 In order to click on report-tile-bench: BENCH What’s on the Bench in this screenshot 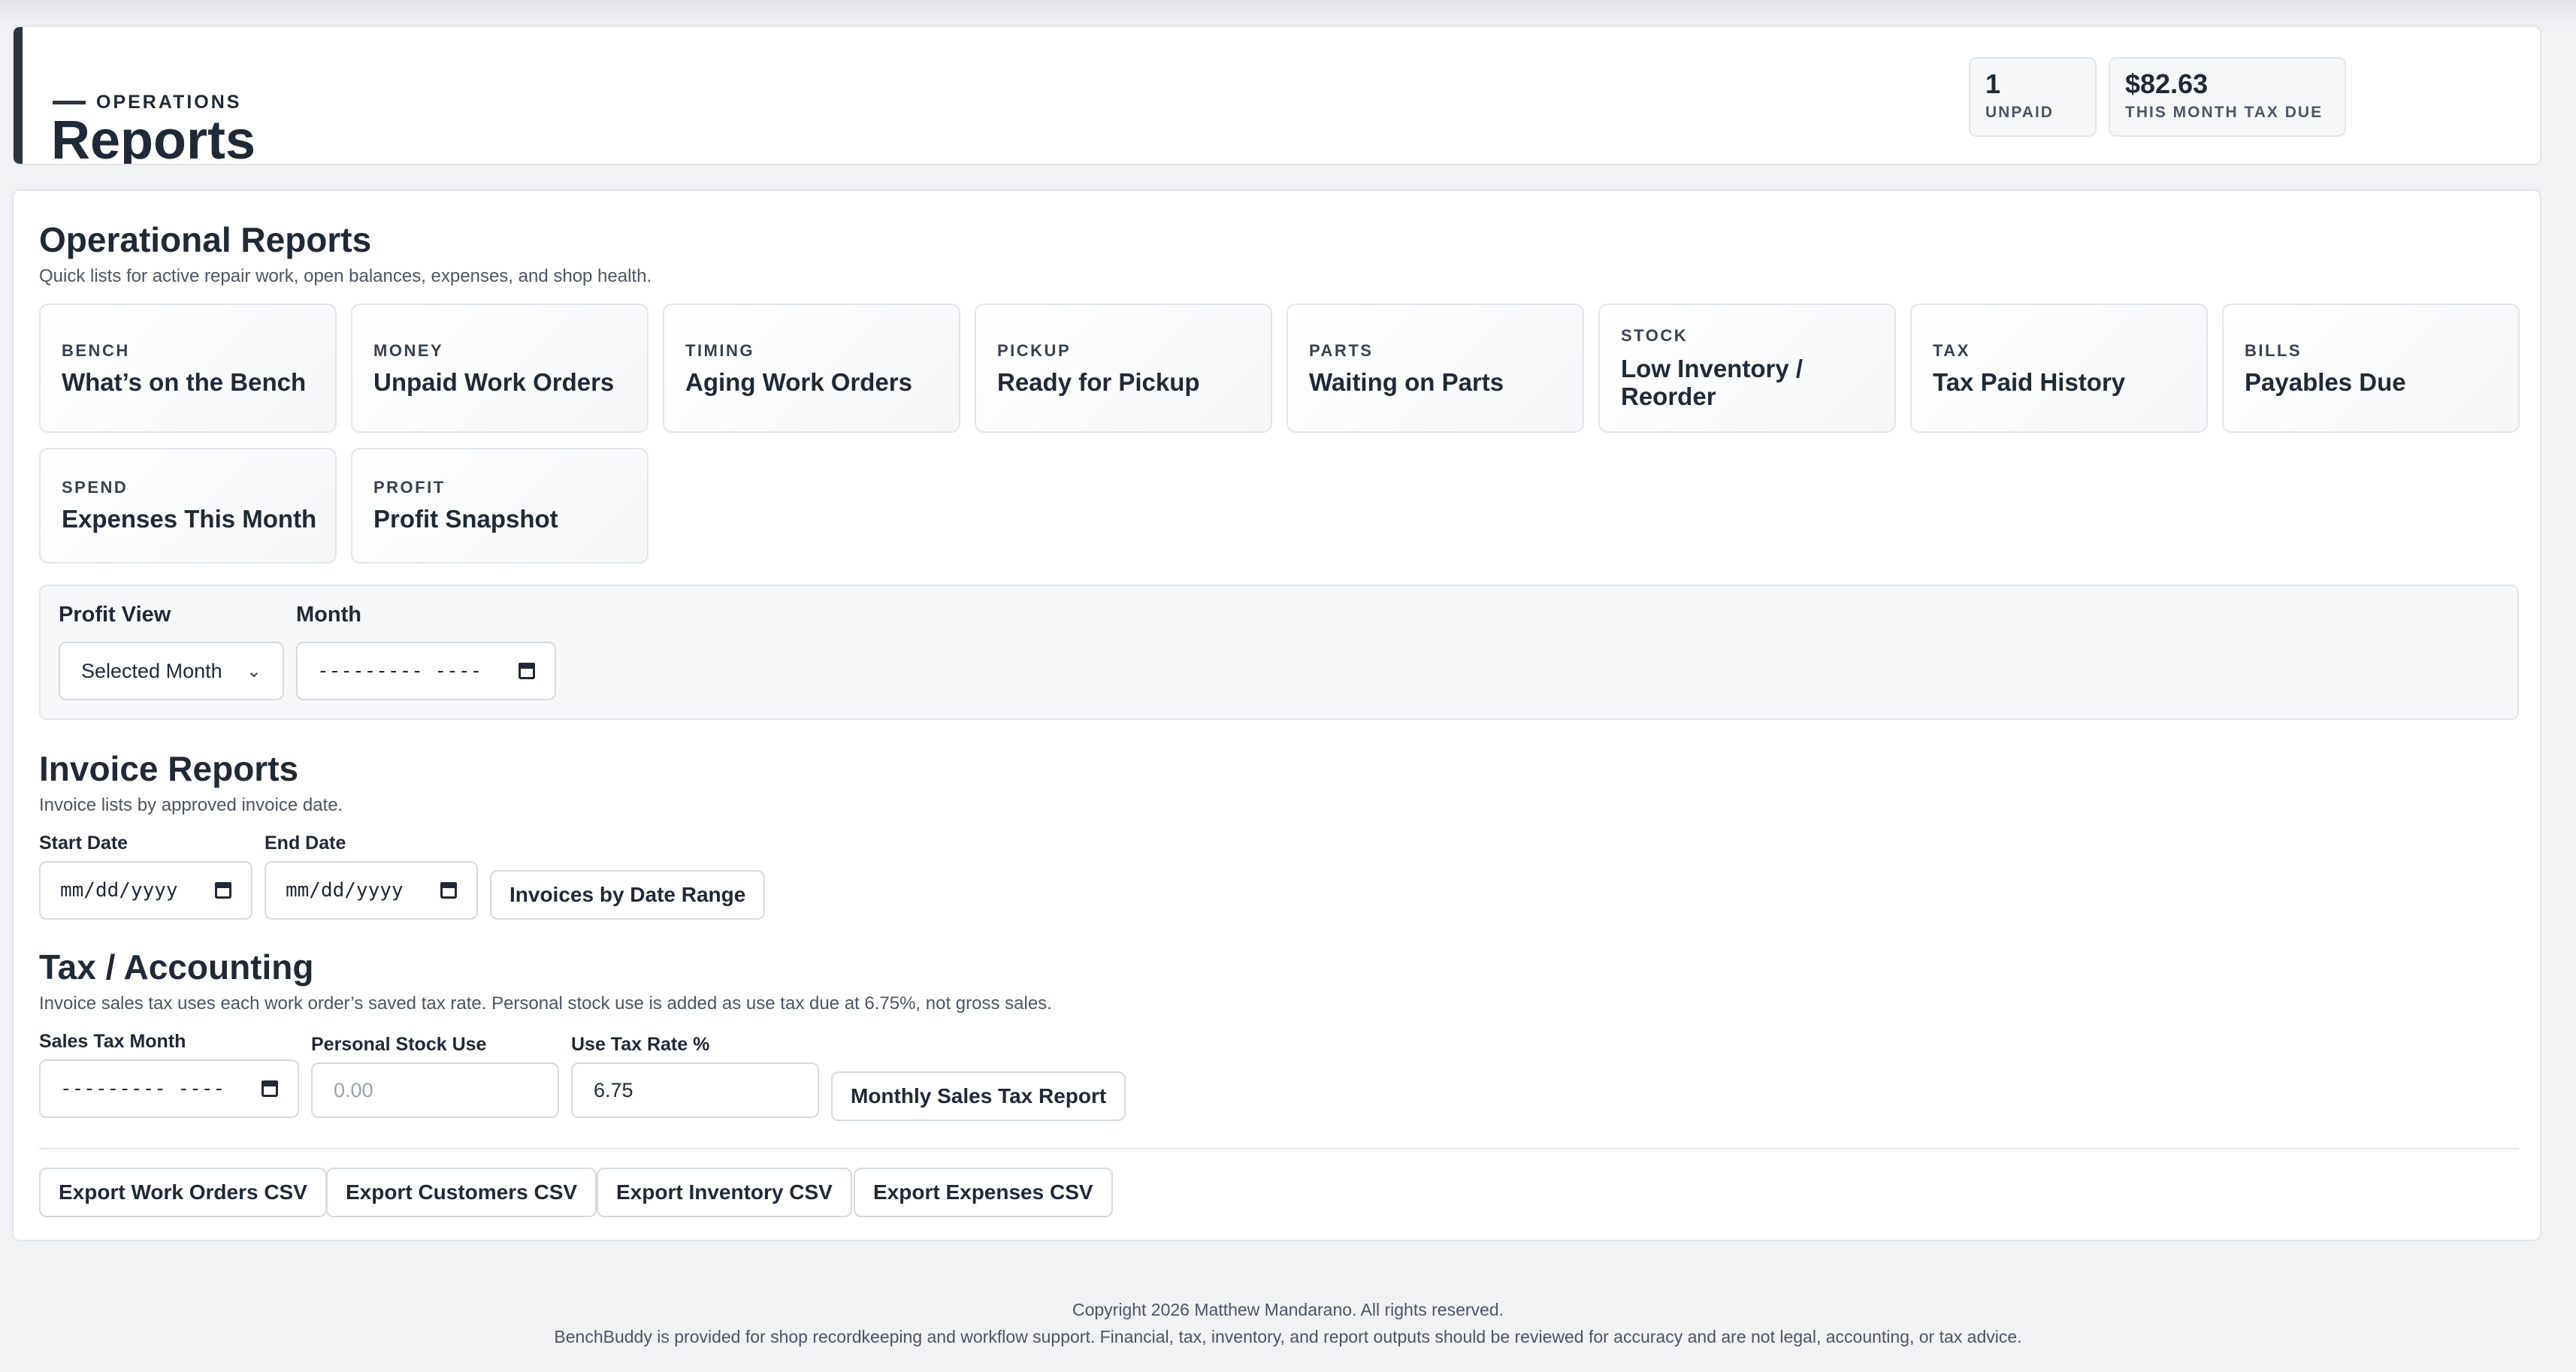, I will do `click(188, 368)`.